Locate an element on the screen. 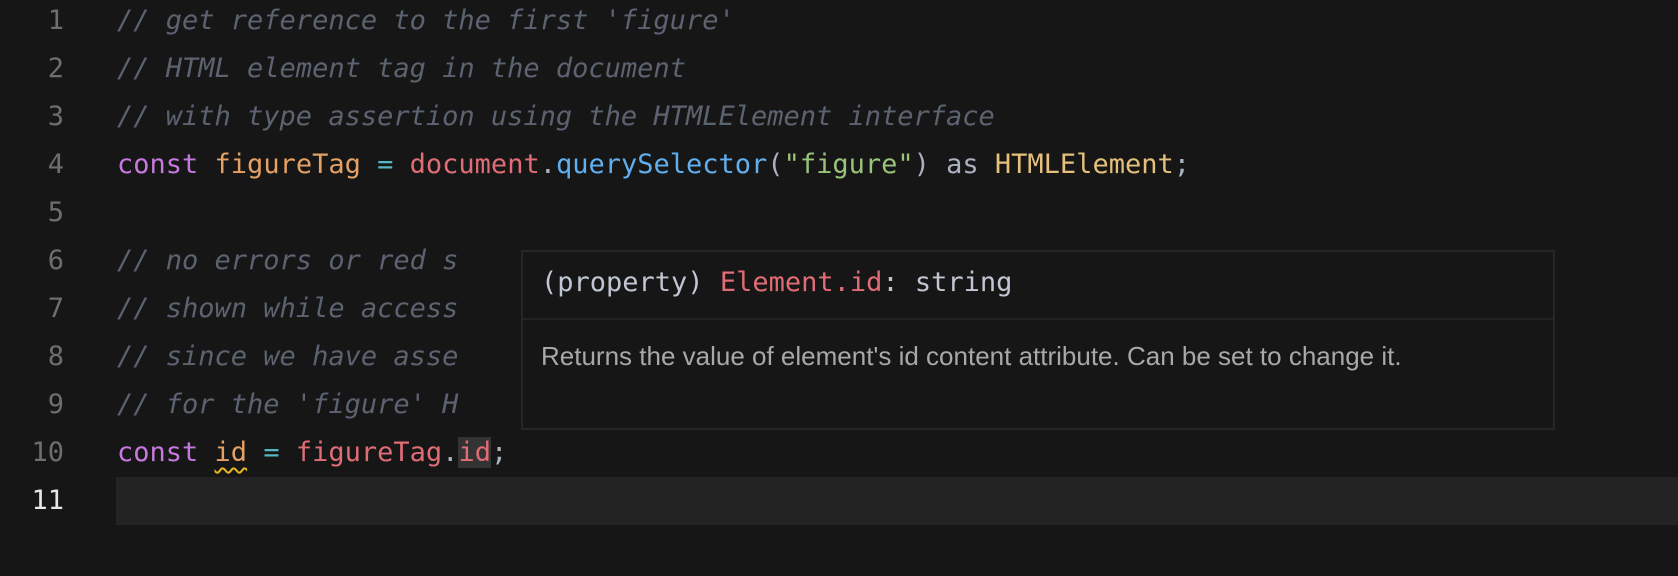 The height and width of the screenshot is (576, 1678). line-number: 5 is located at coordinates (55, 212).